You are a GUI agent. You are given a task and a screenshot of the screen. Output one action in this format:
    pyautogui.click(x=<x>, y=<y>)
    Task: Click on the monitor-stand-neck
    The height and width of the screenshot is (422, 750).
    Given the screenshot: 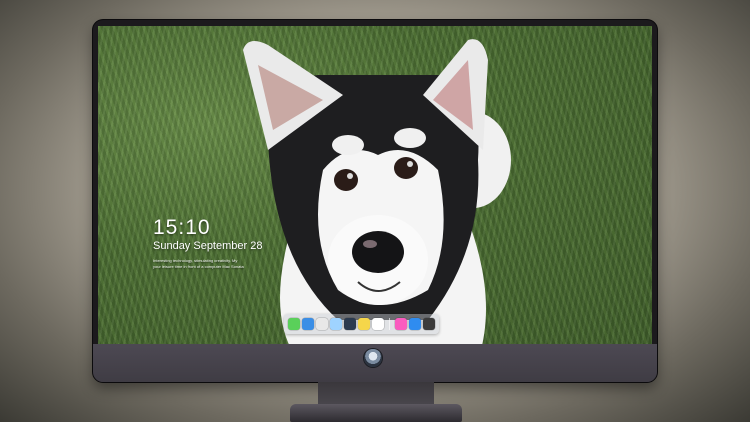 What is the action you would take?
    pyautogui.click(x=376, y=394)
    